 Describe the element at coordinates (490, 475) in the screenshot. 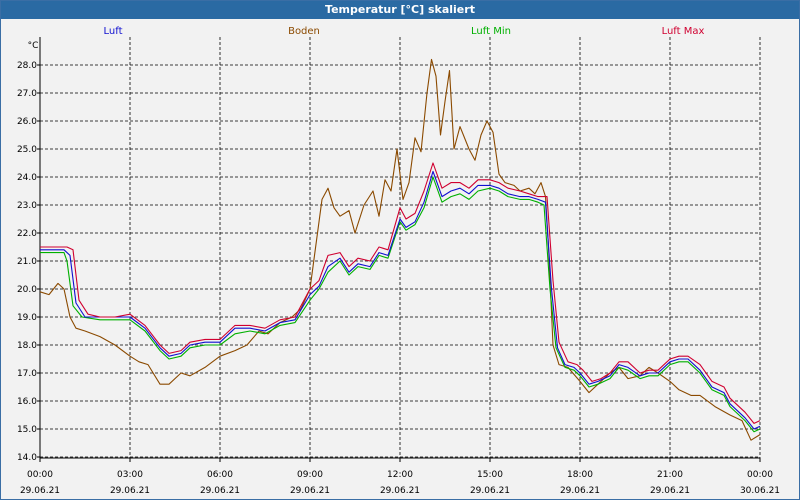

I see `x-tick-time-label: 15:00` at that location.